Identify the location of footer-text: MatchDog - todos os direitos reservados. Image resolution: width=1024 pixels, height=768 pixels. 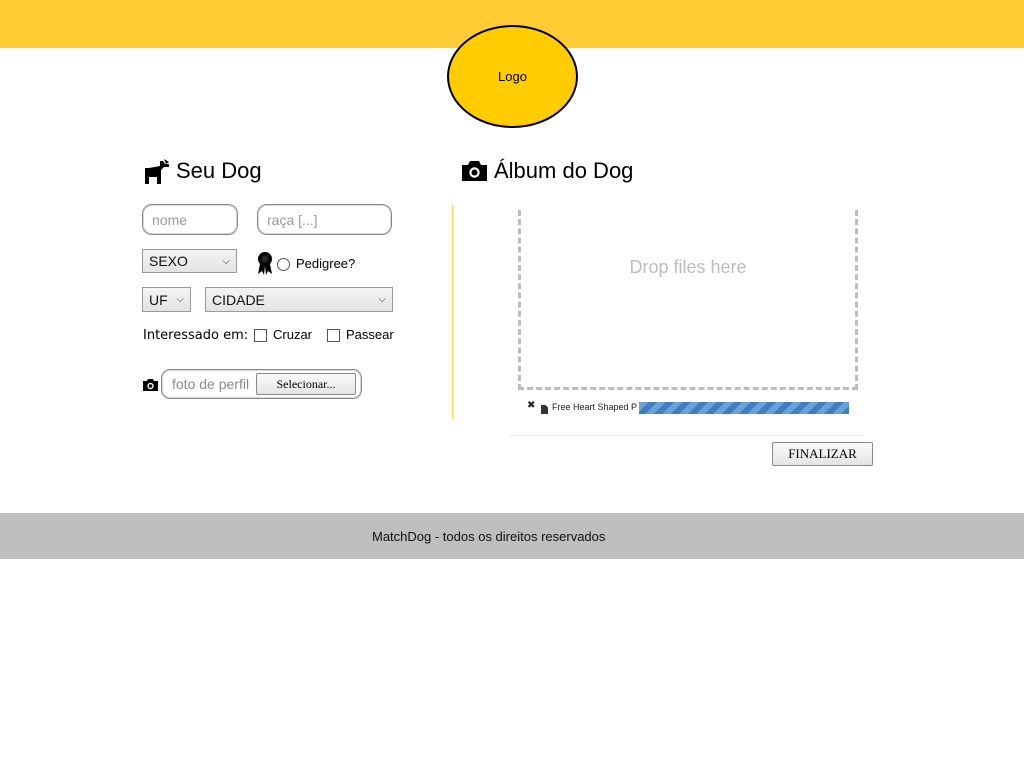
(489, 536).